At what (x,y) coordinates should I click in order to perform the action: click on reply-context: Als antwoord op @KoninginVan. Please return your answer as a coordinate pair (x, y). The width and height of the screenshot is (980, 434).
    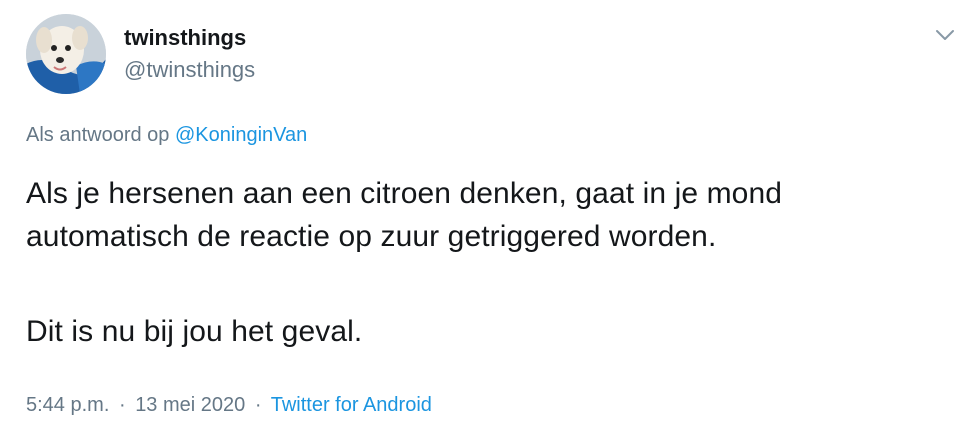
    Looking at the image, I should click on (166, 135).